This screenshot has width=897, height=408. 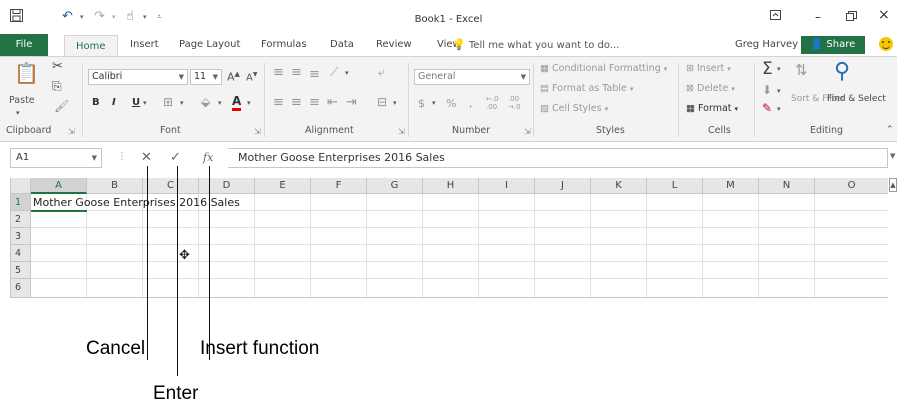 What do you see at coordinates (395, 186) in the screenshot?
I see `column-header: G` at bounding box center [395, 186].